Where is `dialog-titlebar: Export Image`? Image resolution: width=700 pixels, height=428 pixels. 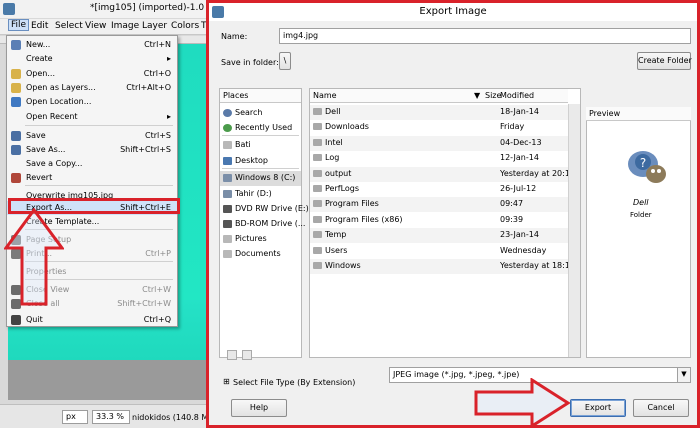 dialog-titlebar: Export Image is located at coordinates (453, 12).